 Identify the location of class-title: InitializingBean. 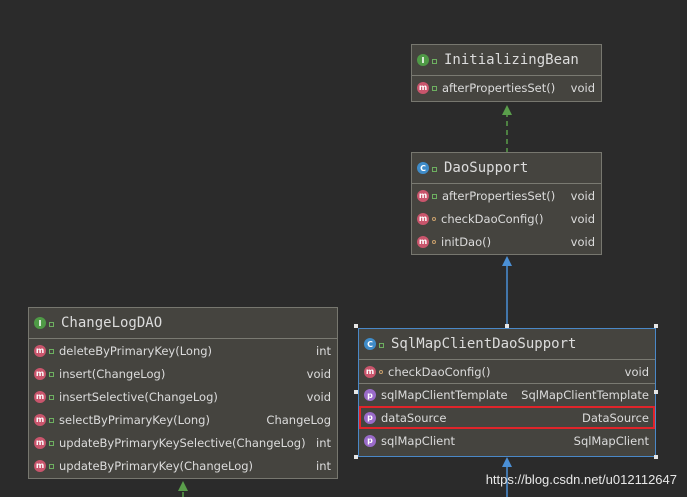
(511, 60).